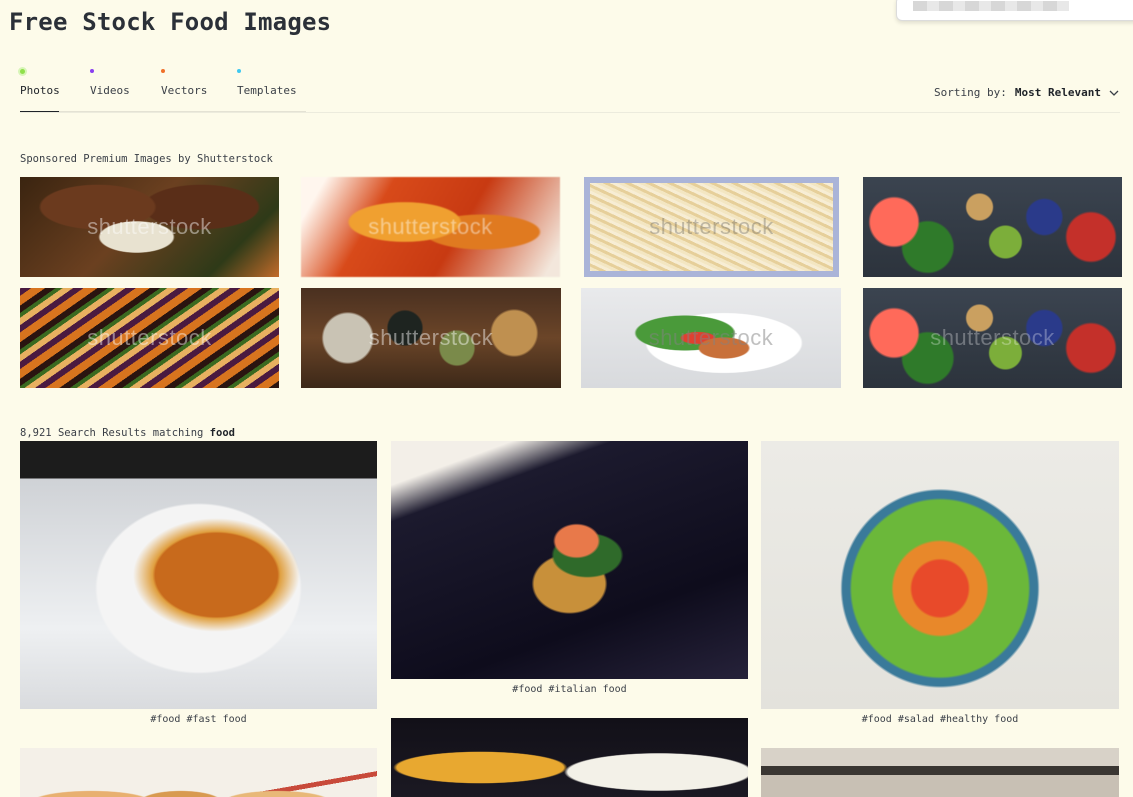 Image resolution: width=1133 pixels, height=797 pixels. What do you see at coordinates (198, 719) in the screenshot?
I see `image-tags: #food #fast food` at bounding box center [198, 719].